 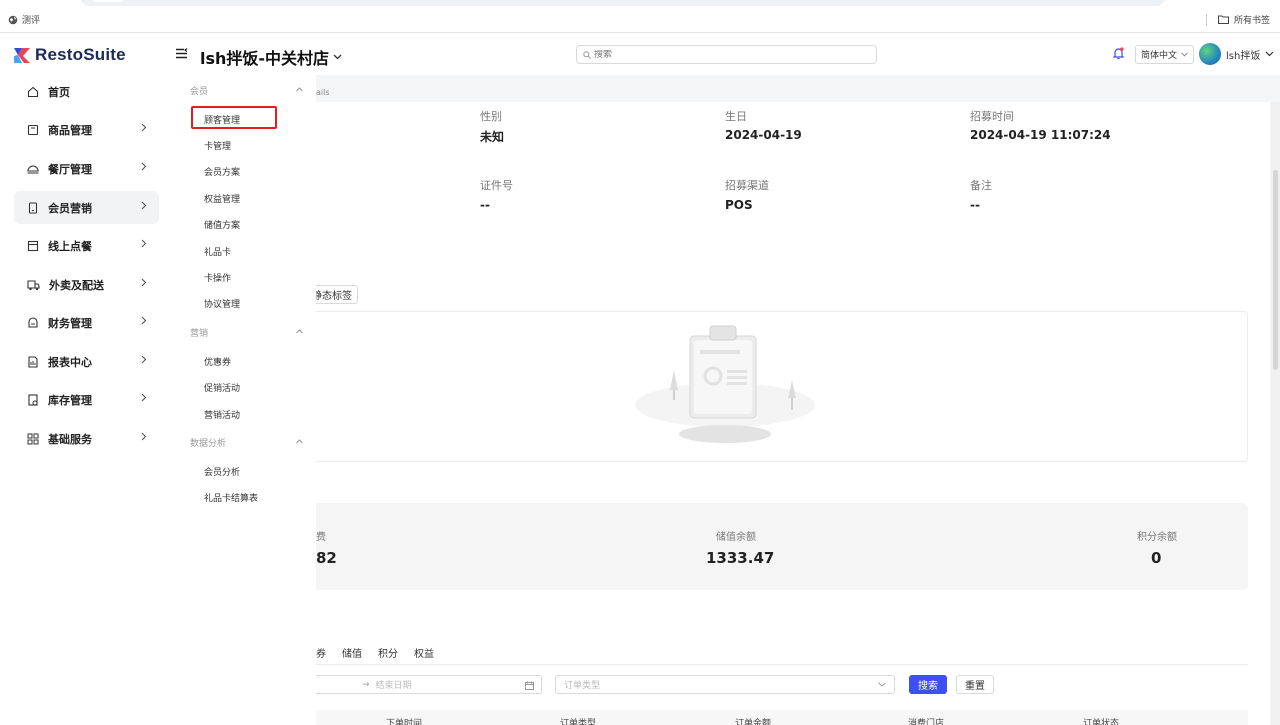 I want to click on submenu-item-card-management: 卡管理, so click(x=217, y=145).